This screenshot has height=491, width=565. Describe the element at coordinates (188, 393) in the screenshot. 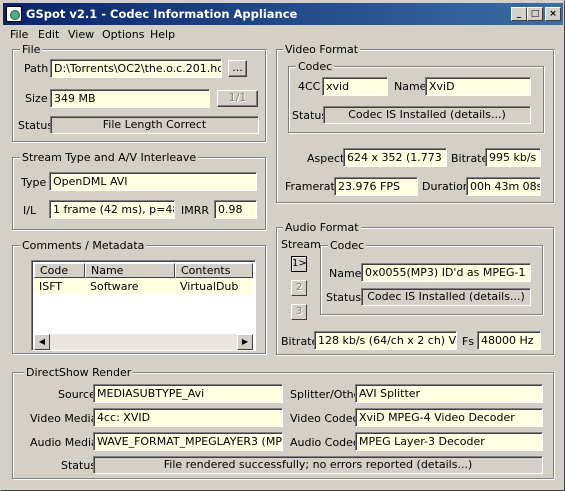

I see `source-field: MEDIASUBTYPE_Avi` at that location.